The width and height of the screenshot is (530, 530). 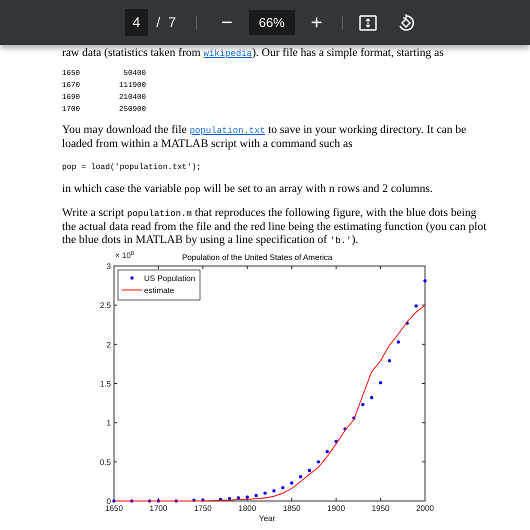 What do you see at coordinates (159, 508) in the screenshot?
I see `x-tick-label: 1700` at bounding box center [159, 508].